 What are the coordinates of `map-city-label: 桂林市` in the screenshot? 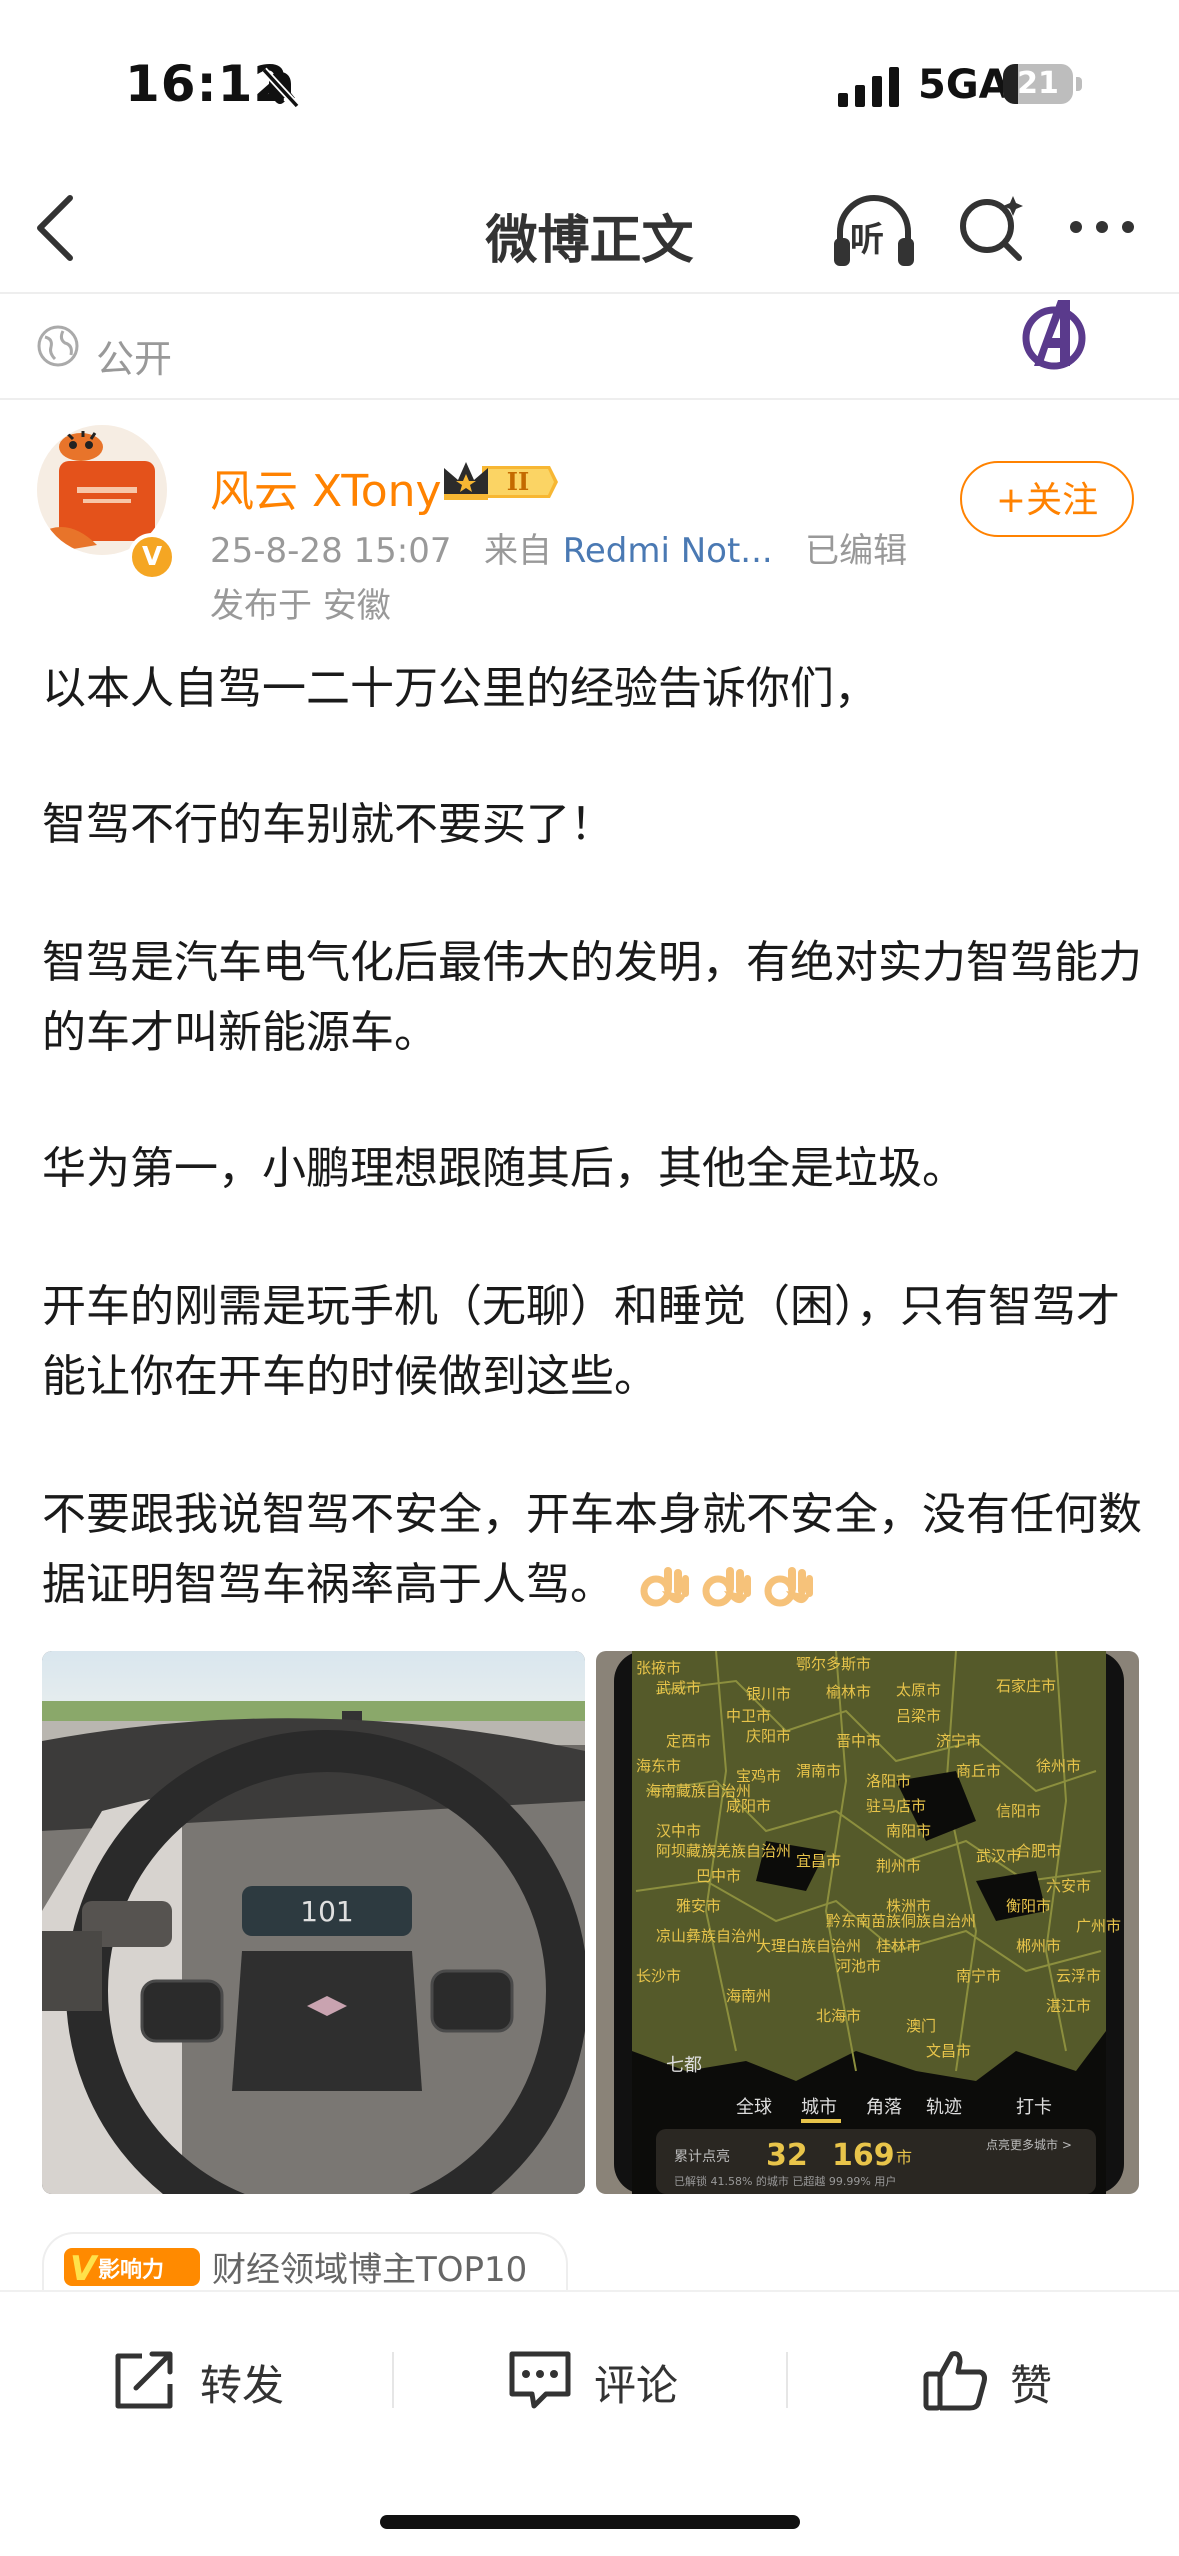 It's located at (898, 1946).